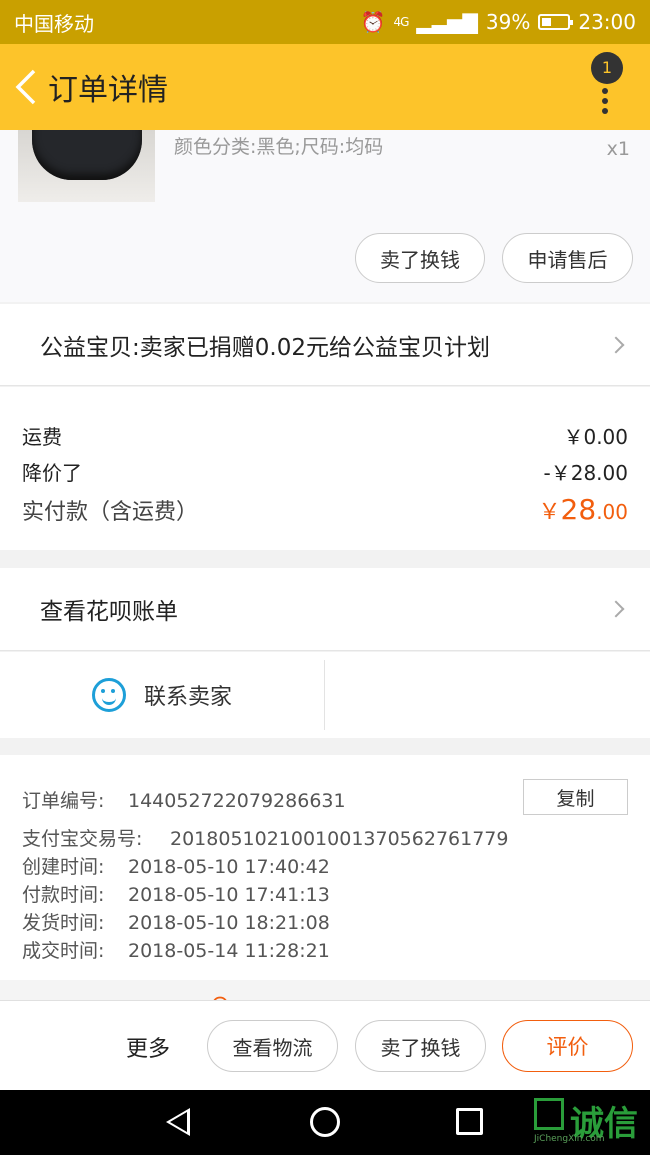 This screenshot has width=650, height=1155. Describe the element at coordinates (108, 90) in the screenshot. I see `page-title: 订单详情` at that location.